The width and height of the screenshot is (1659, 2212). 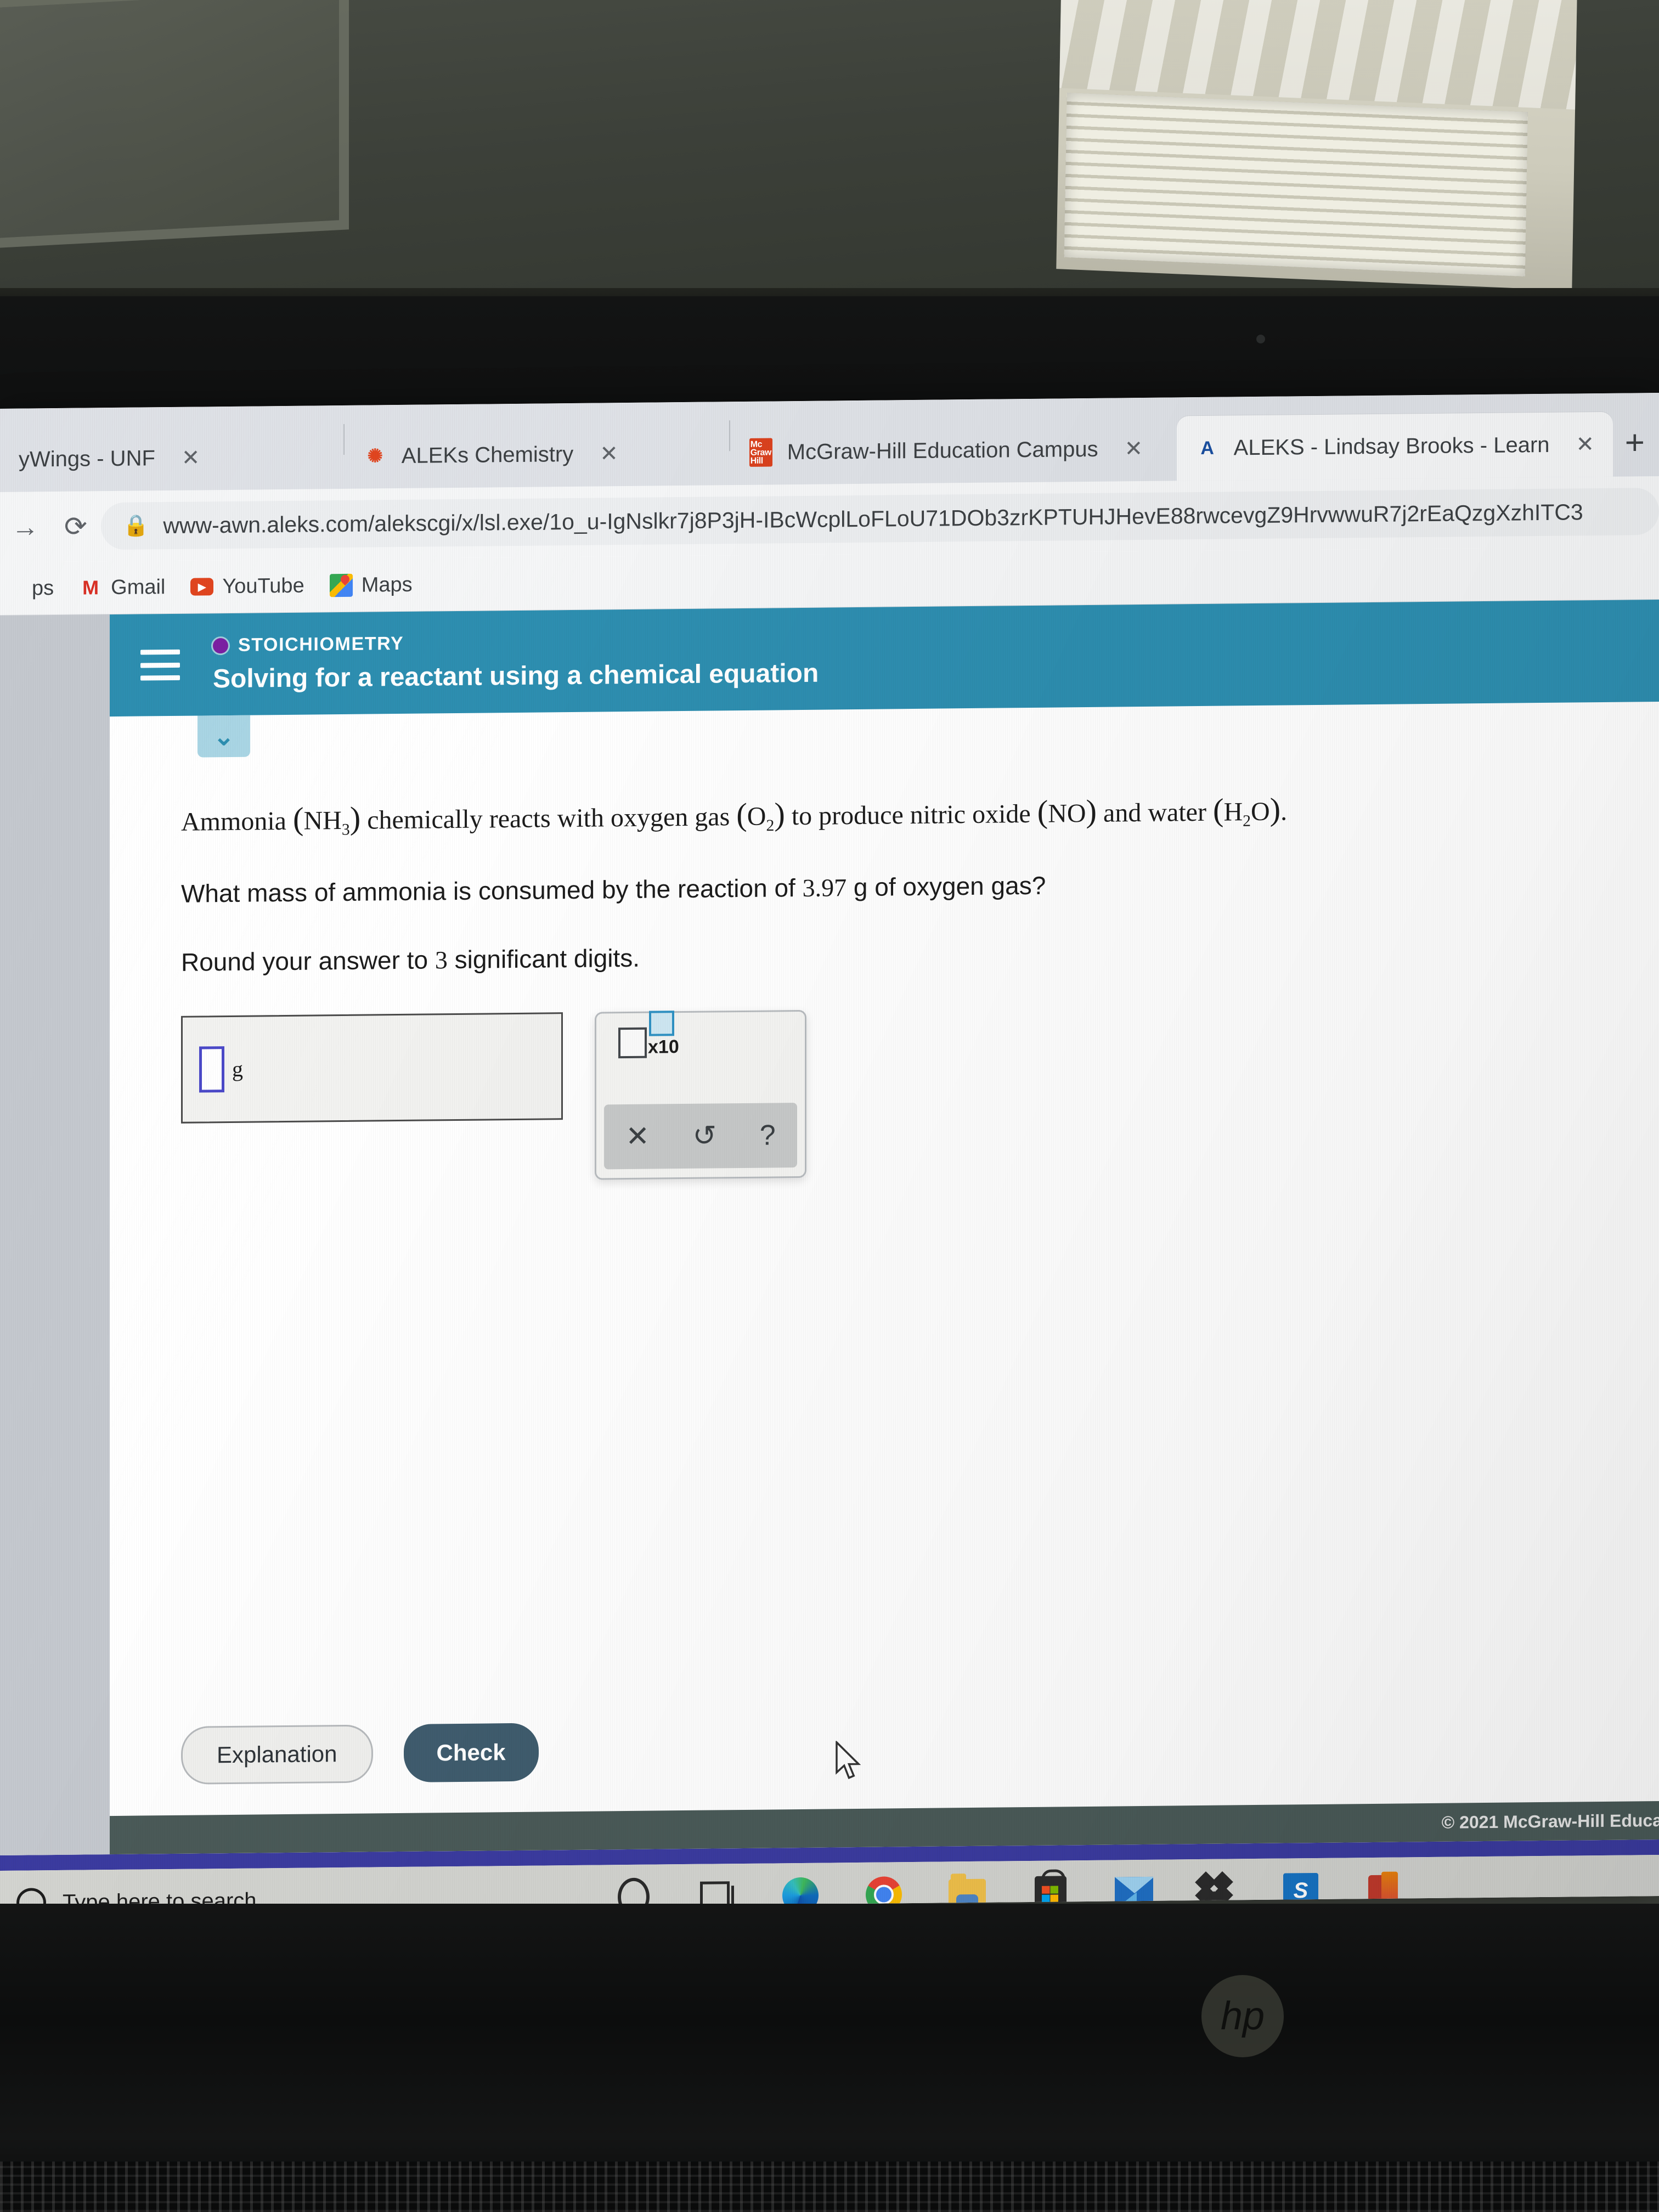 I want to click on hamburger-menu-icon, so click(x=160, y=665).